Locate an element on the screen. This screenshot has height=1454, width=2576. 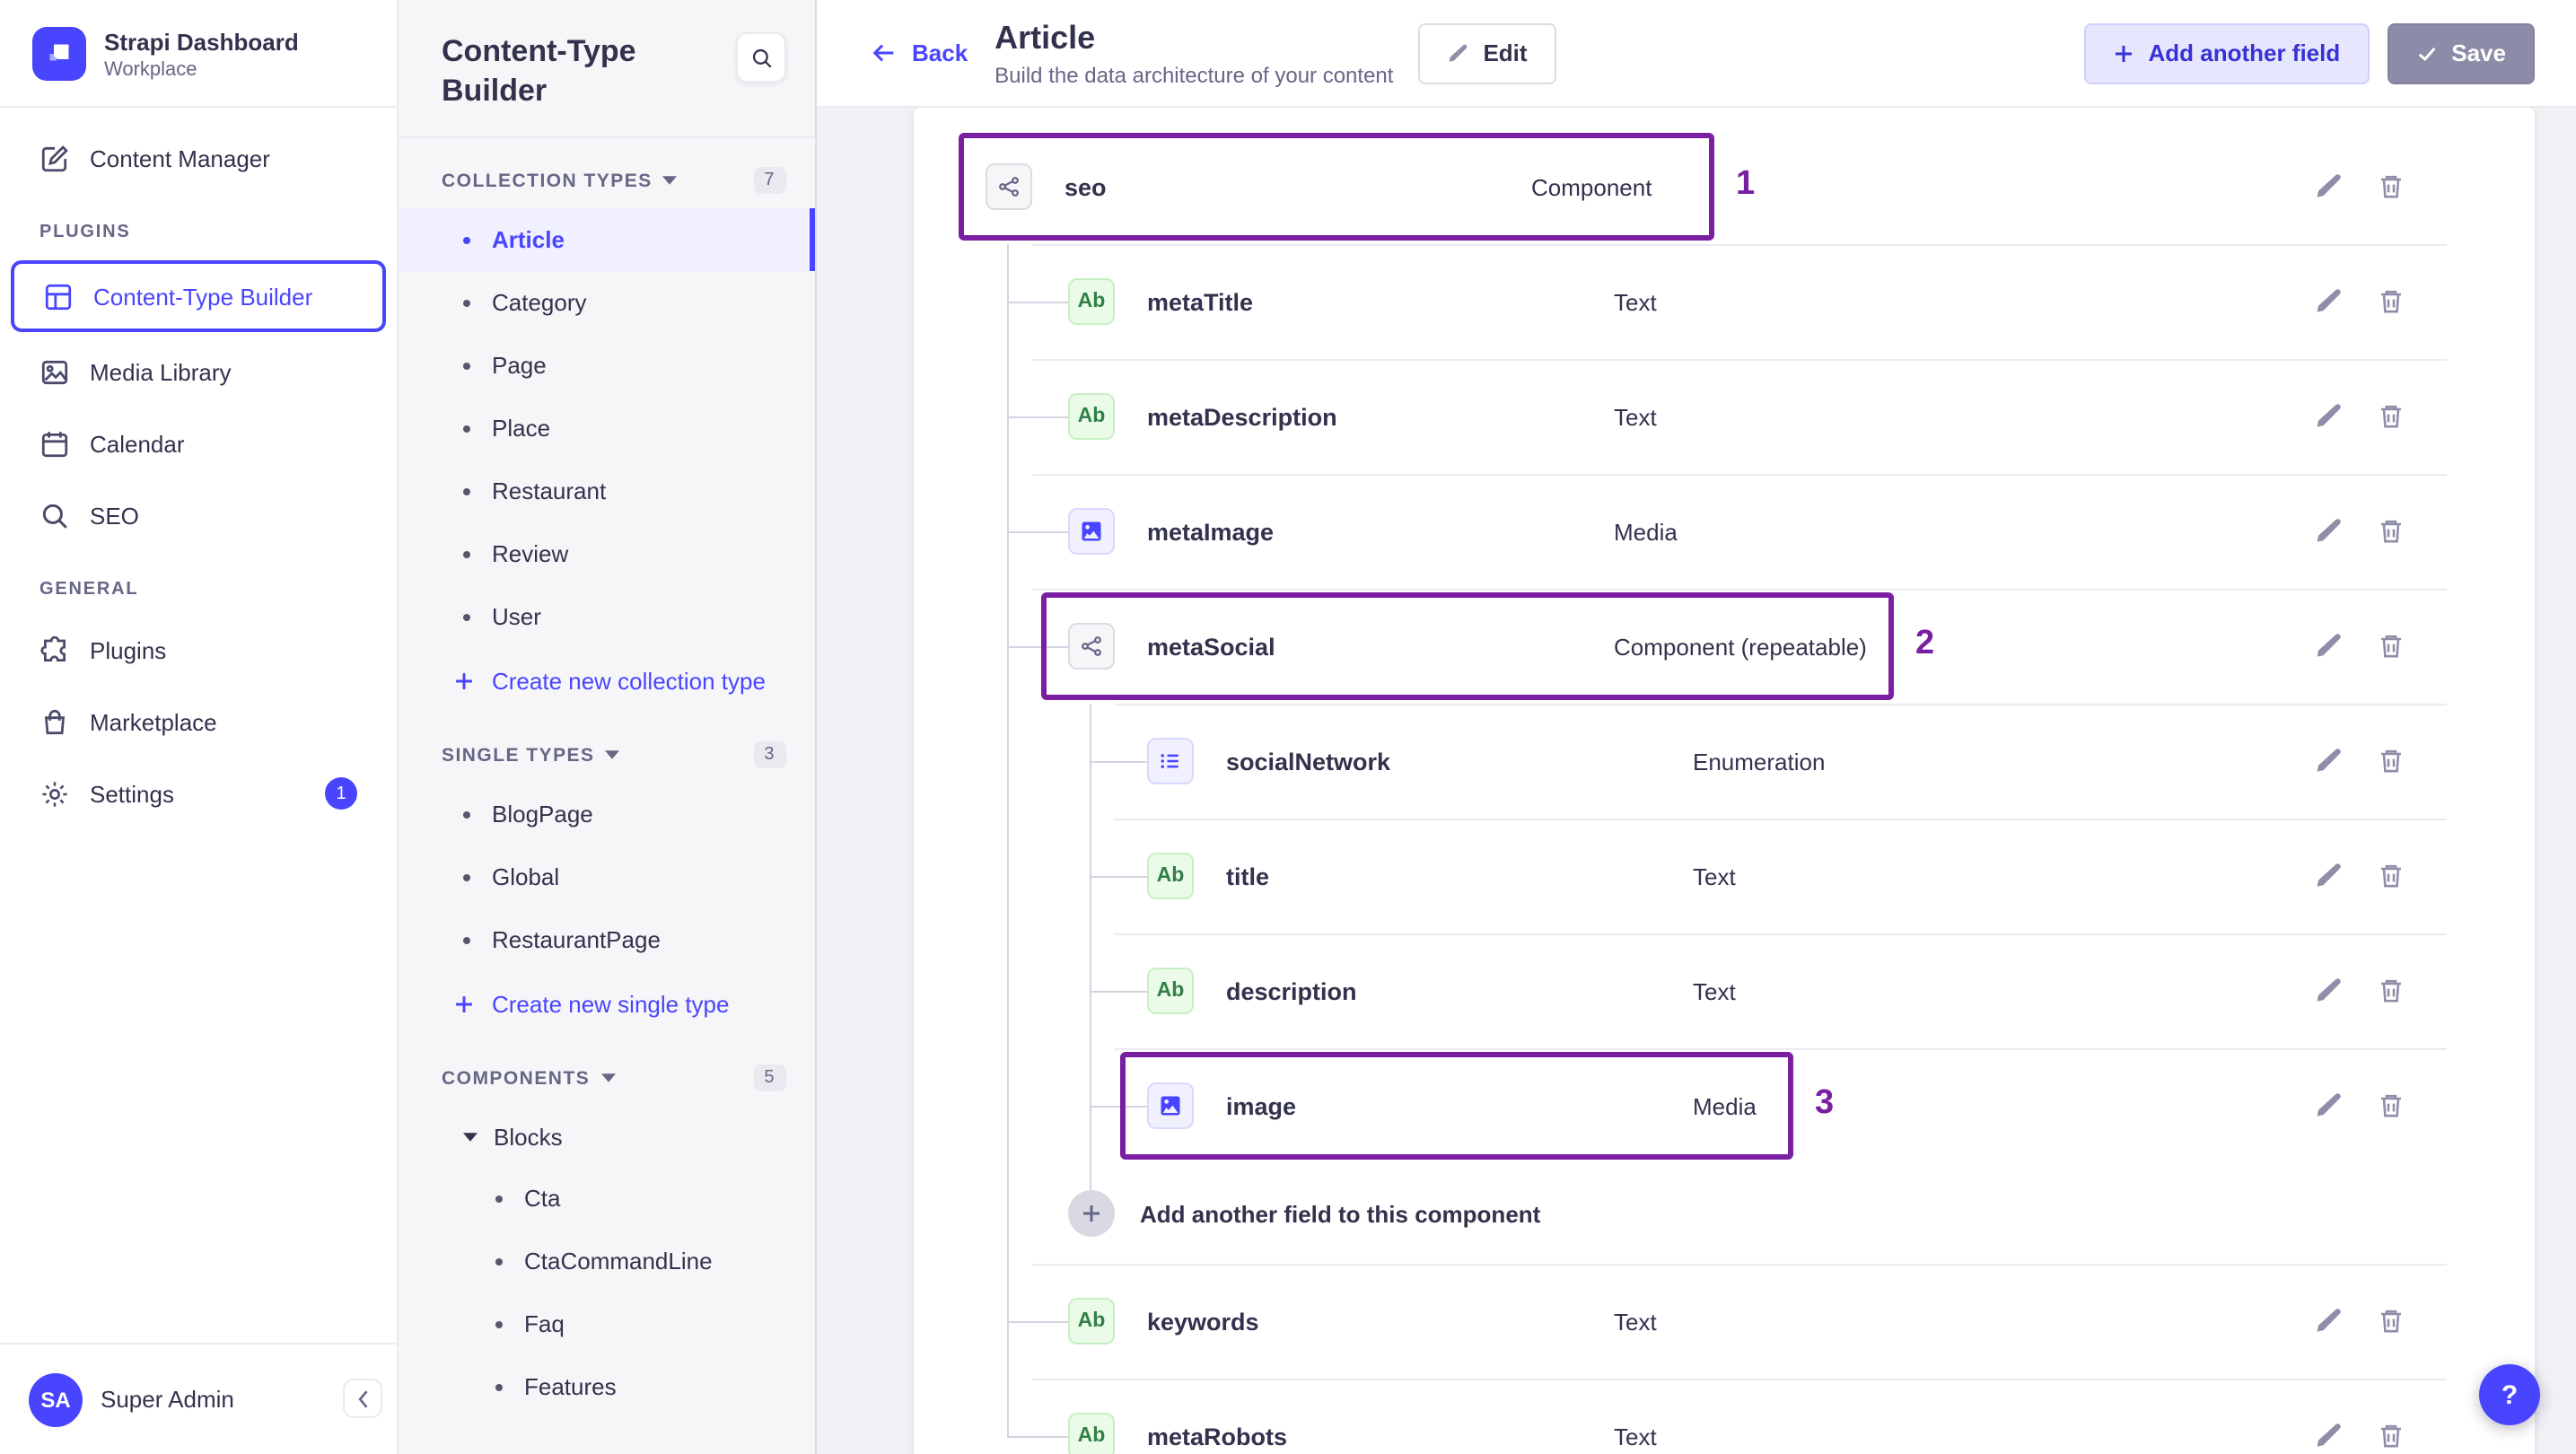
component-category-label: Blocks is located at coordinates (528, 1137).